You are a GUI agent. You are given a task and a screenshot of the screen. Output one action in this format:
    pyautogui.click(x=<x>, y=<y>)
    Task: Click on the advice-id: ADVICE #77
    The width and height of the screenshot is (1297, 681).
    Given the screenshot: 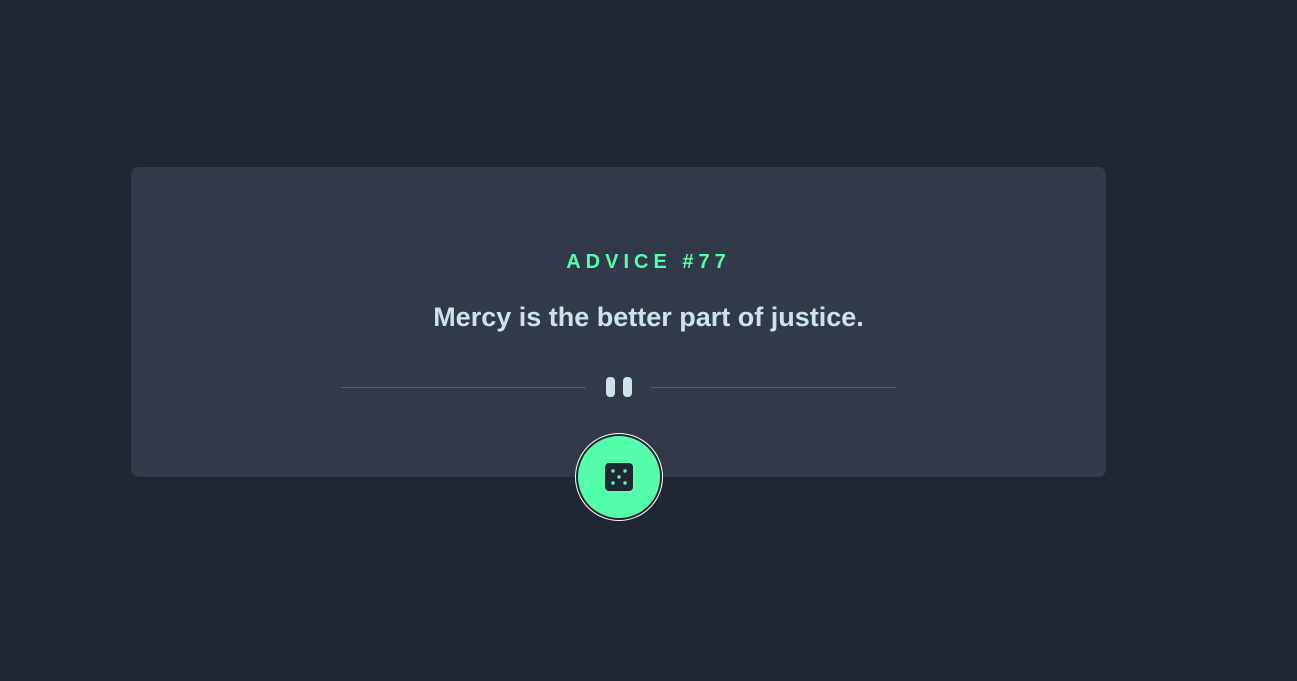 What is the action you would take?
    pyautogui.click(x=648, y=262)
    